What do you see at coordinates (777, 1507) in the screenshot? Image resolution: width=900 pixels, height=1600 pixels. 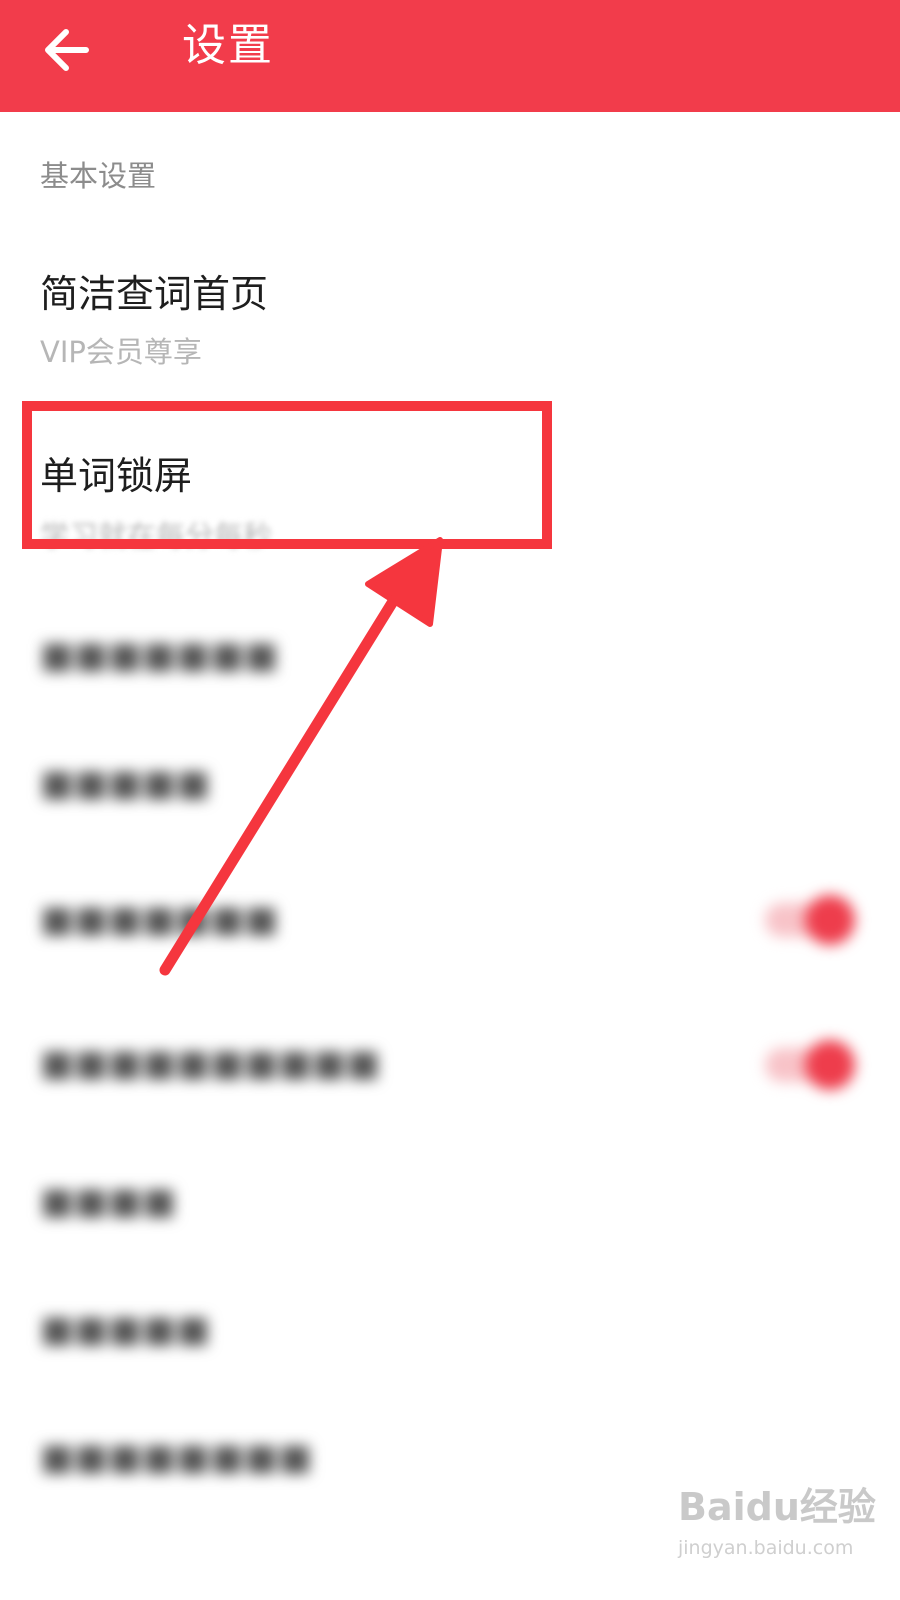 I see `watermark-brand: Baidu经验` at bounding box center [777, 1507].